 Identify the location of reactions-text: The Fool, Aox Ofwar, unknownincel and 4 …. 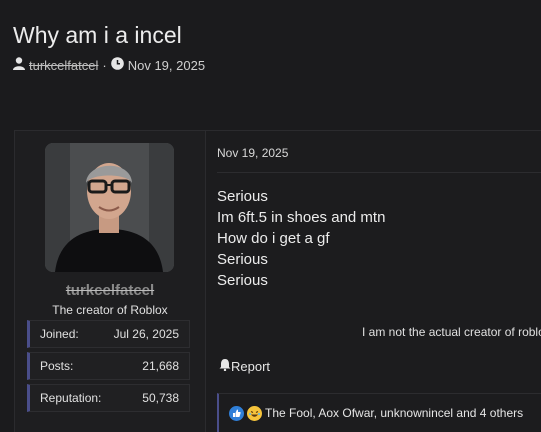
(394, 413).